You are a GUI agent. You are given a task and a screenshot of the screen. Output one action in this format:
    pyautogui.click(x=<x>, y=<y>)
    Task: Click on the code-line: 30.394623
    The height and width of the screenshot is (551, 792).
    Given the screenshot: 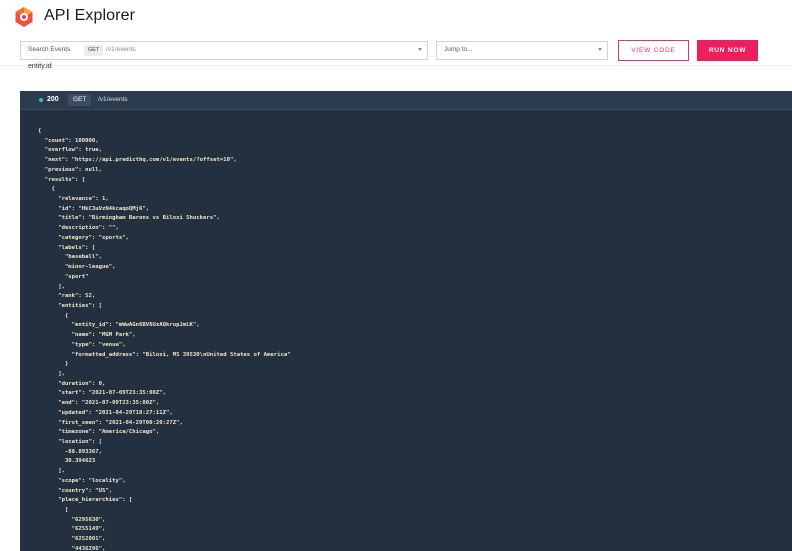 What is the action you would take?
    pyautogui.click(x=67, y=461)
    